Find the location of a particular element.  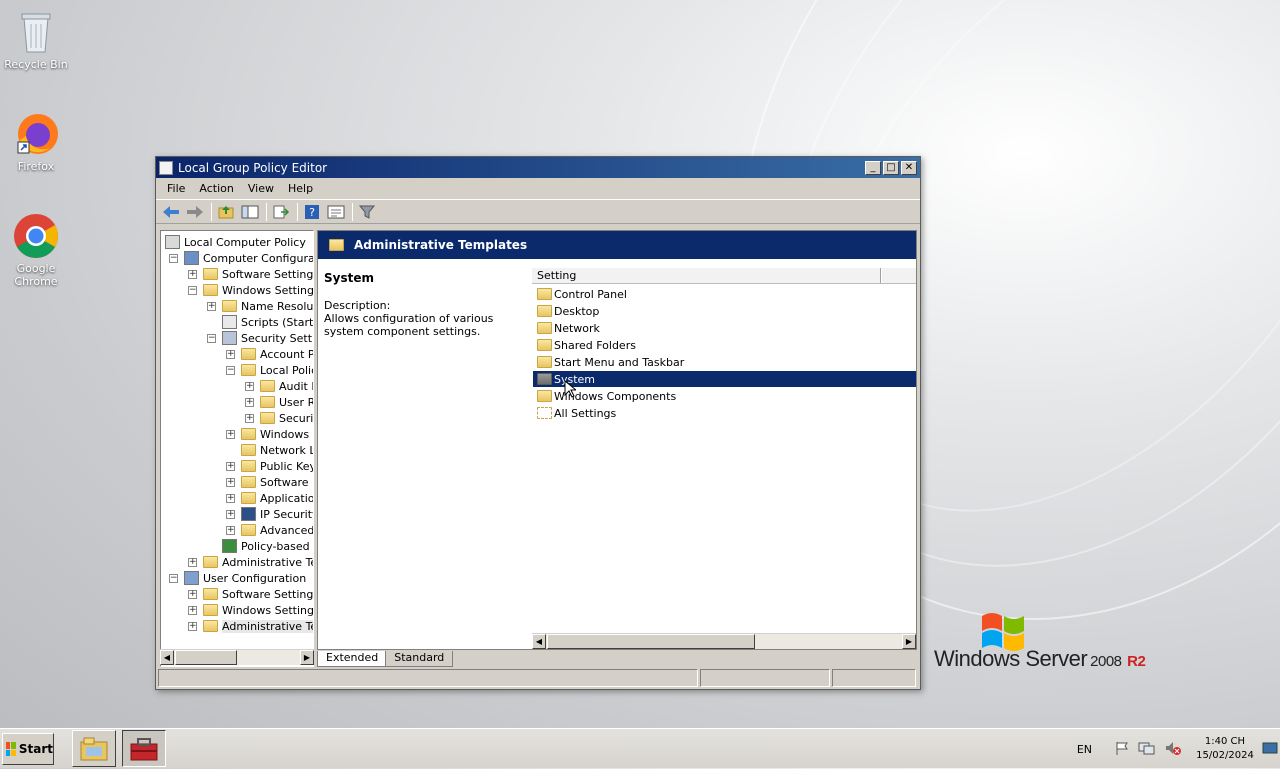

menu-help: Help is located at coordinates (300, 188).